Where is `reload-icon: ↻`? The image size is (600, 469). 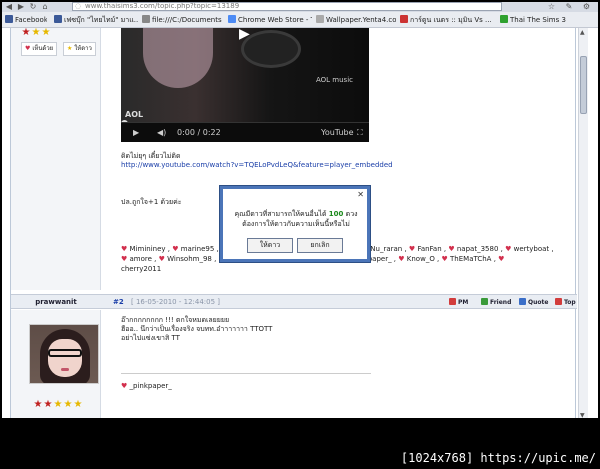 reload-icon: ↻ is located at coordinates (33, 7).